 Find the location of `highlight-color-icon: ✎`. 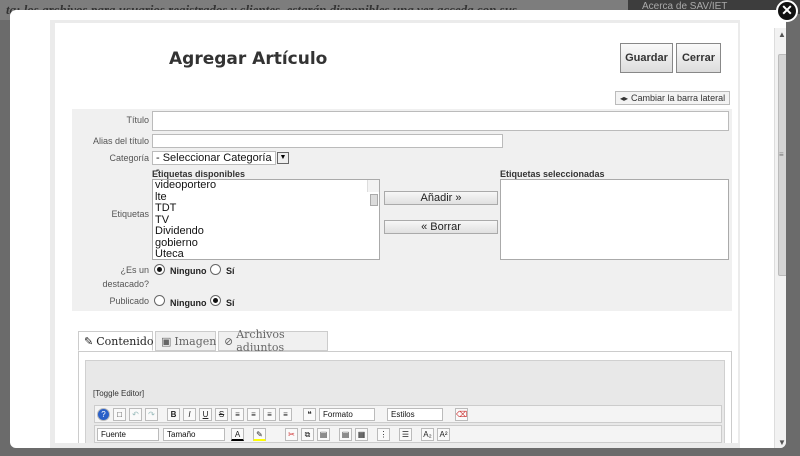

highlight-color-icon: ✎ is located at coordinates (259, 434).